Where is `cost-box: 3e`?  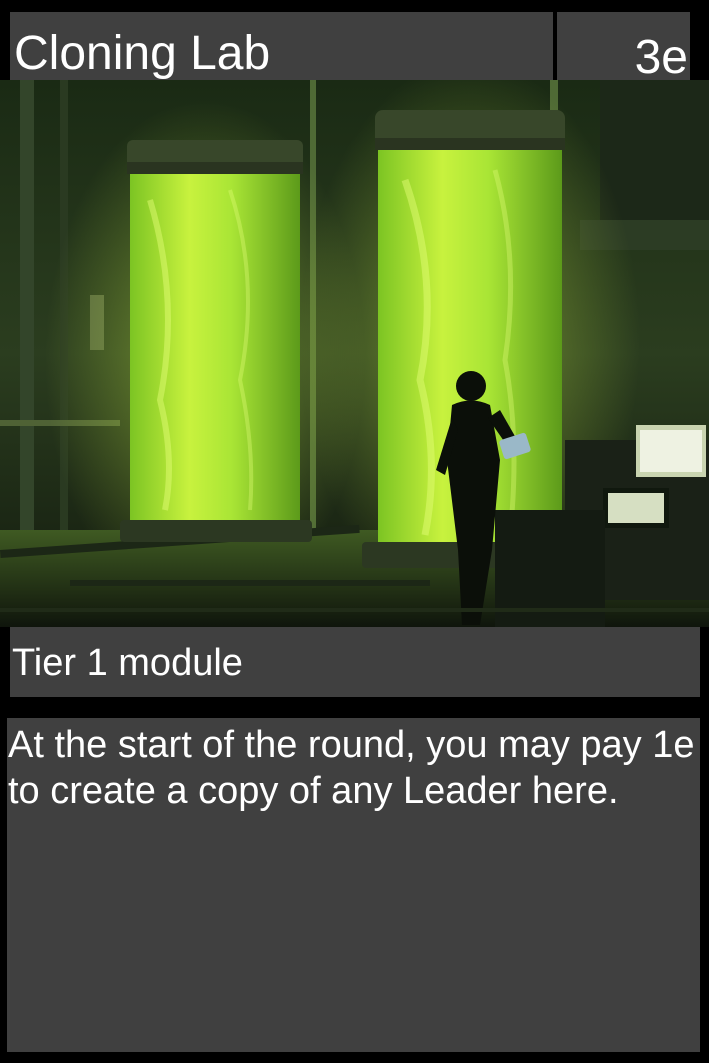
cost-box: 3e is located at coordinates (623, 48).